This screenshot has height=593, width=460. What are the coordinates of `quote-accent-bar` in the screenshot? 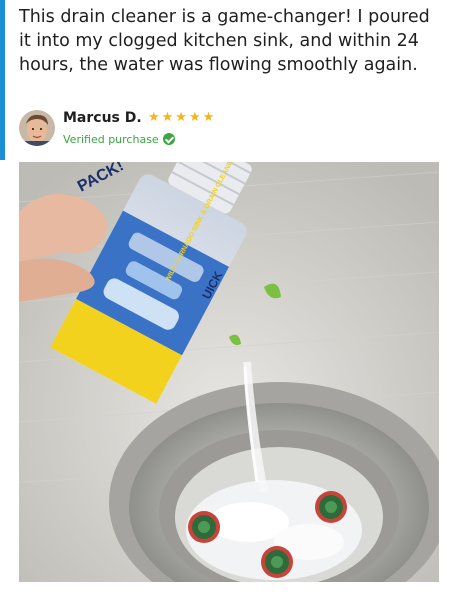 It's located at (2, 80).